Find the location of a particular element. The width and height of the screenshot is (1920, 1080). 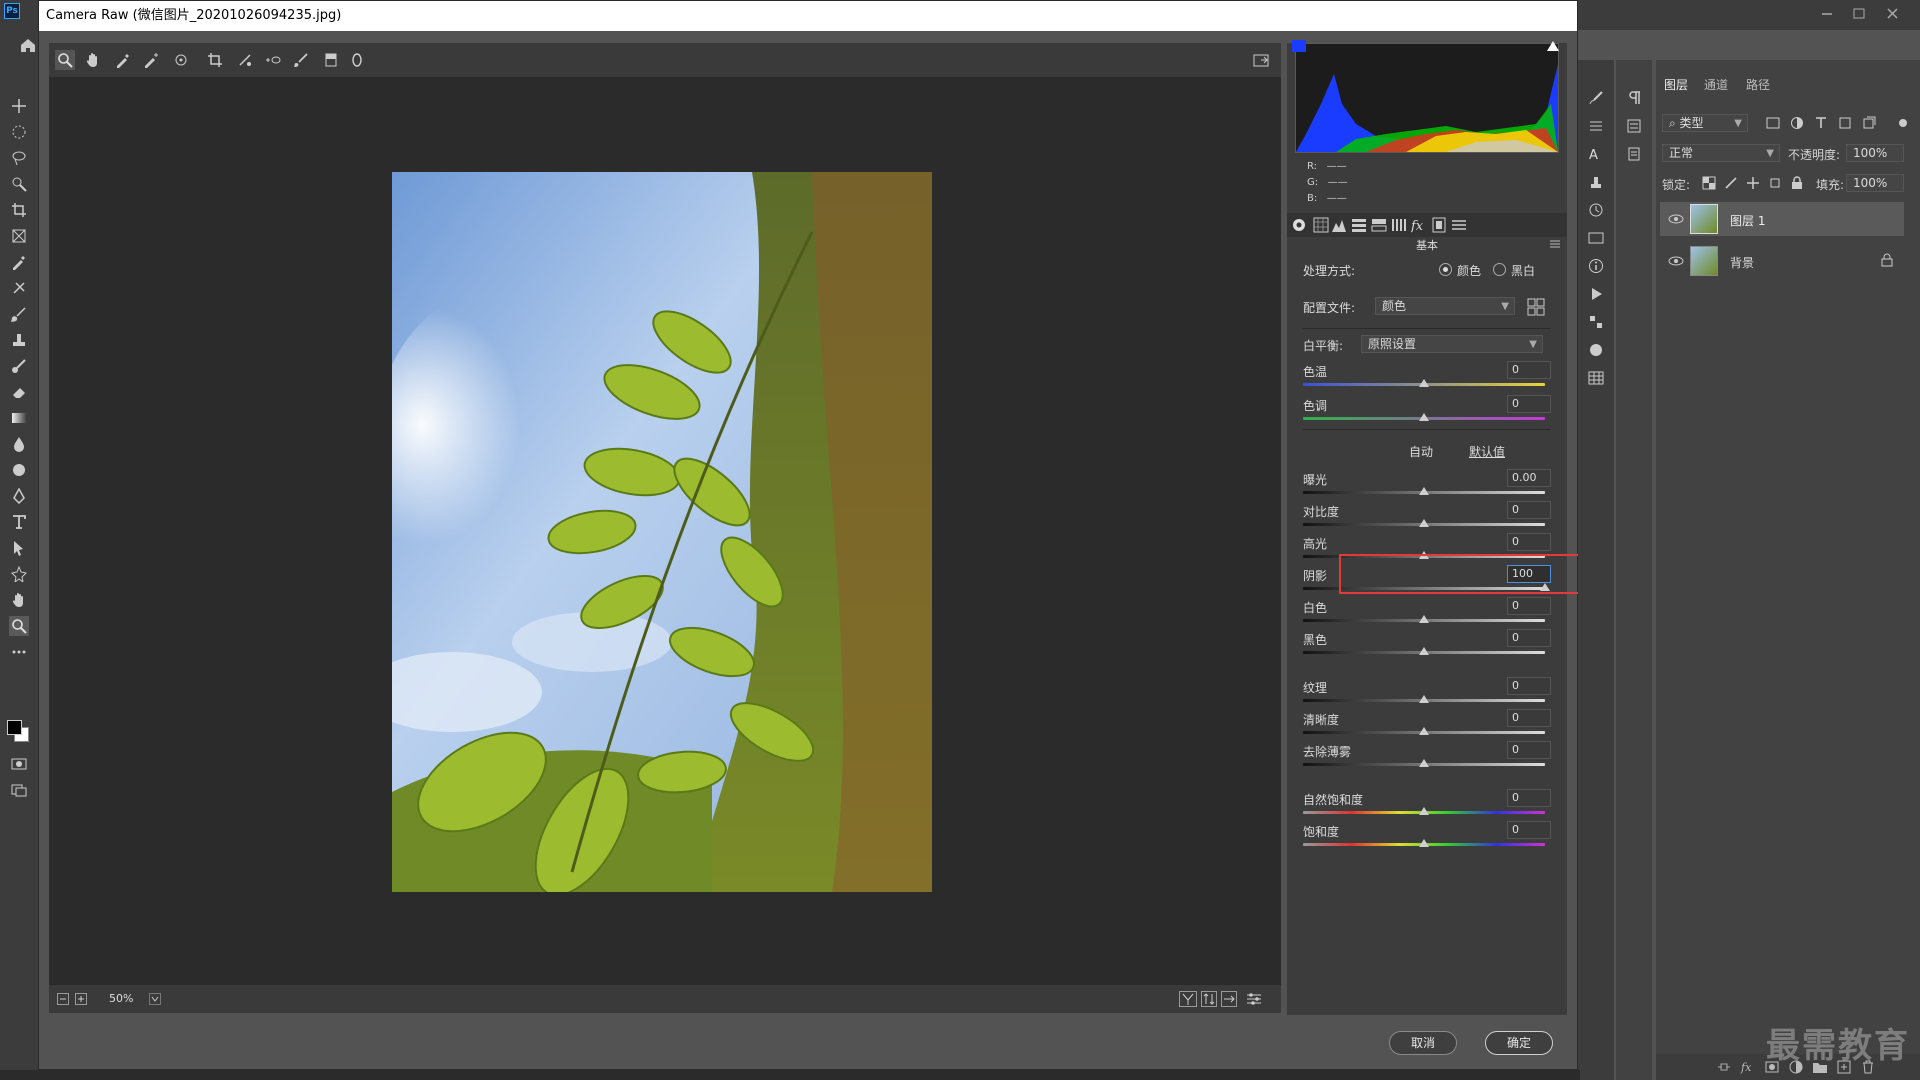

dodge-tool-icon is located at coordinates (19, 470).